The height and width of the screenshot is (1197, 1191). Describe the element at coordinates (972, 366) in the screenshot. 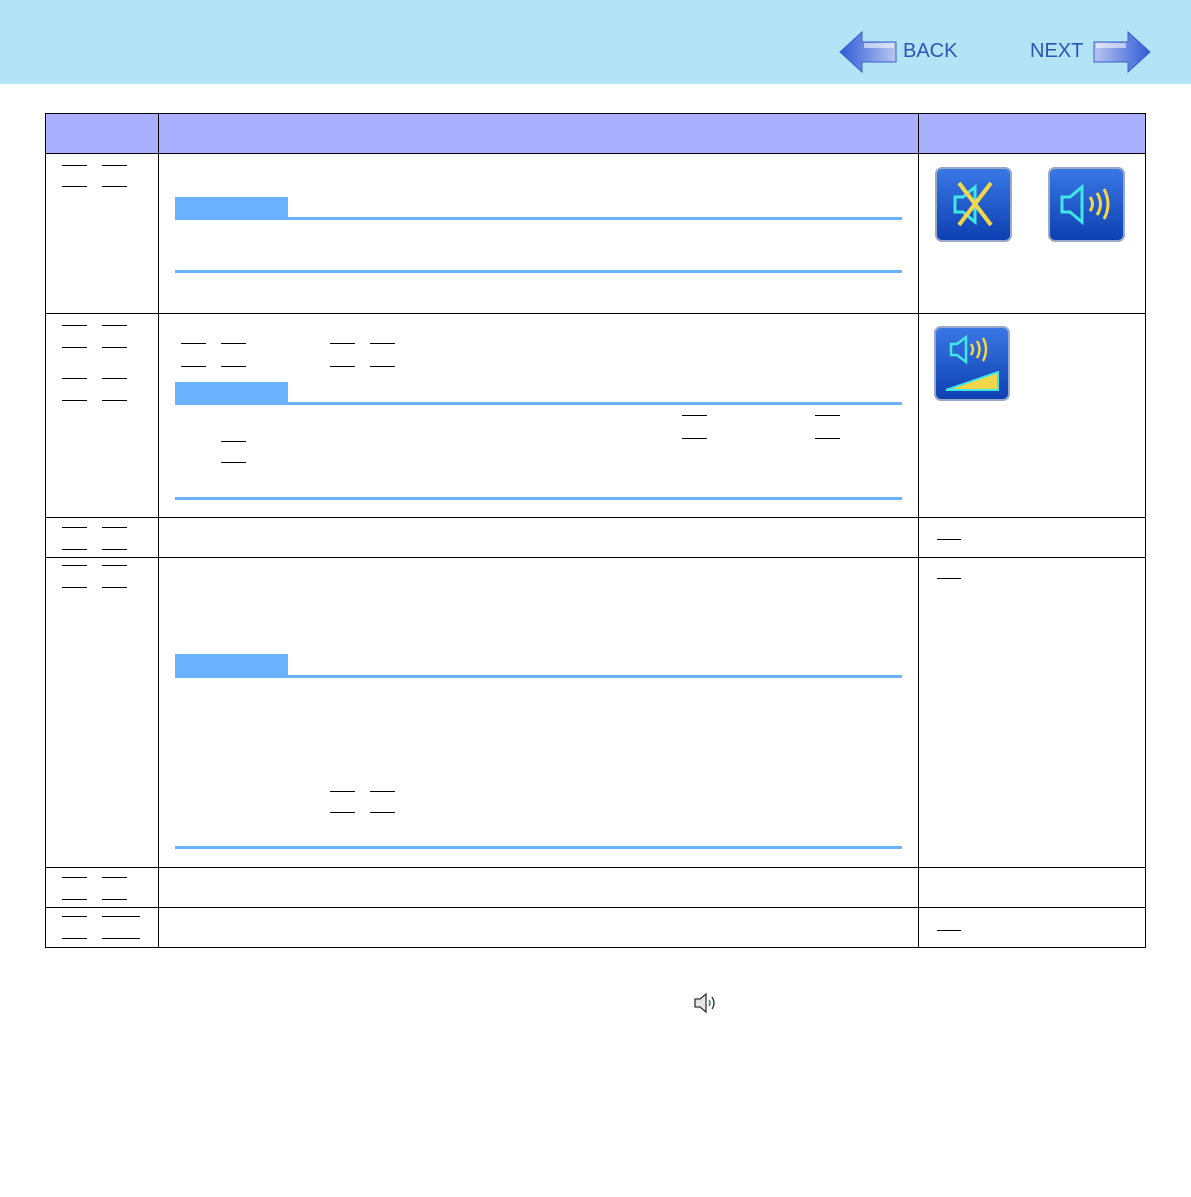

I see `volume-level-icon` at that location.